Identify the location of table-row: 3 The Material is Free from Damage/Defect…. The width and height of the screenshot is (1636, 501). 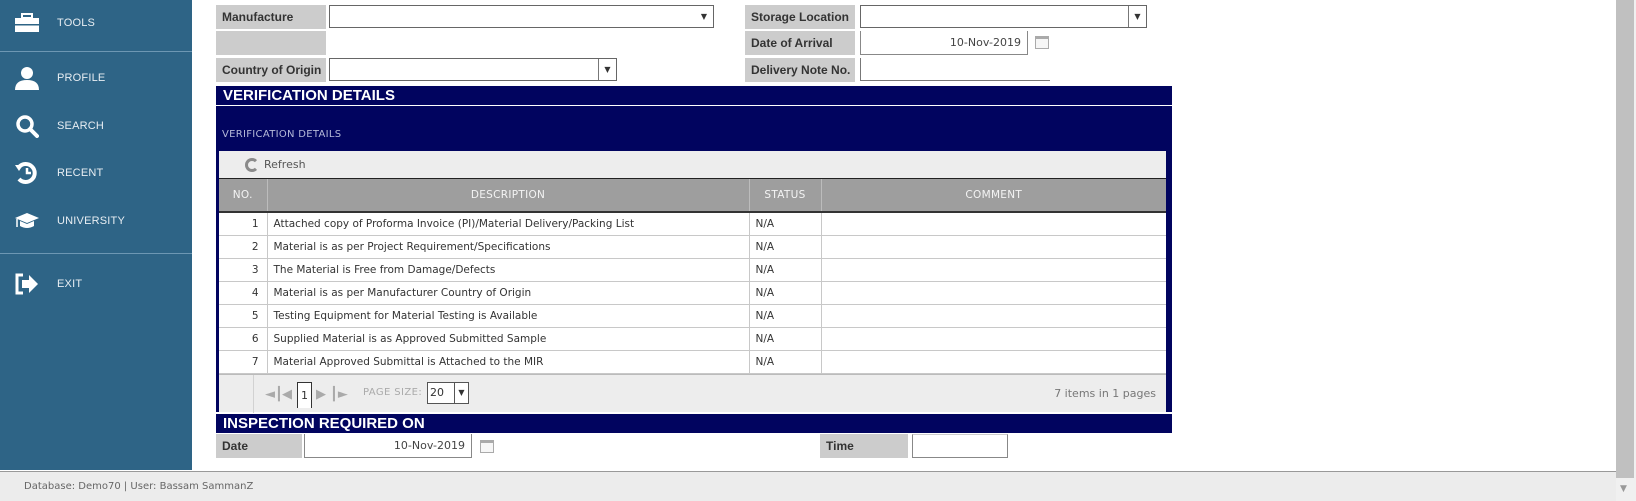
(692, 270).